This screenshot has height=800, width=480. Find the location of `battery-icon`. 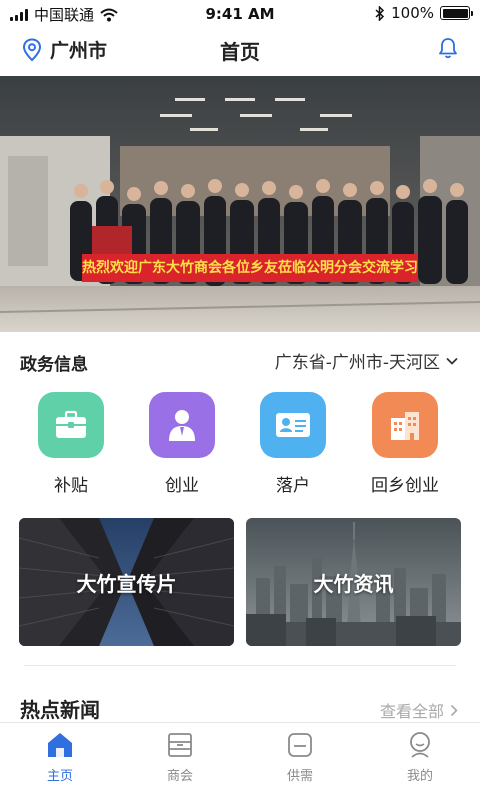

battery-icon is located at coordinates (456, 13).